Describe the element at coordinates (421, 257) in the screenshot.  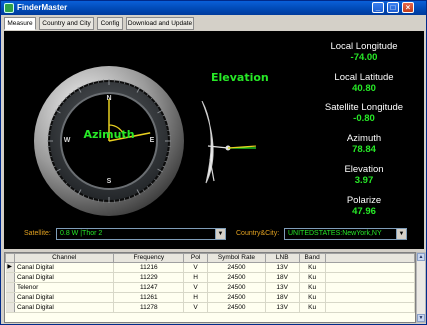
I see `scroll-up-button: ▲` at that location.